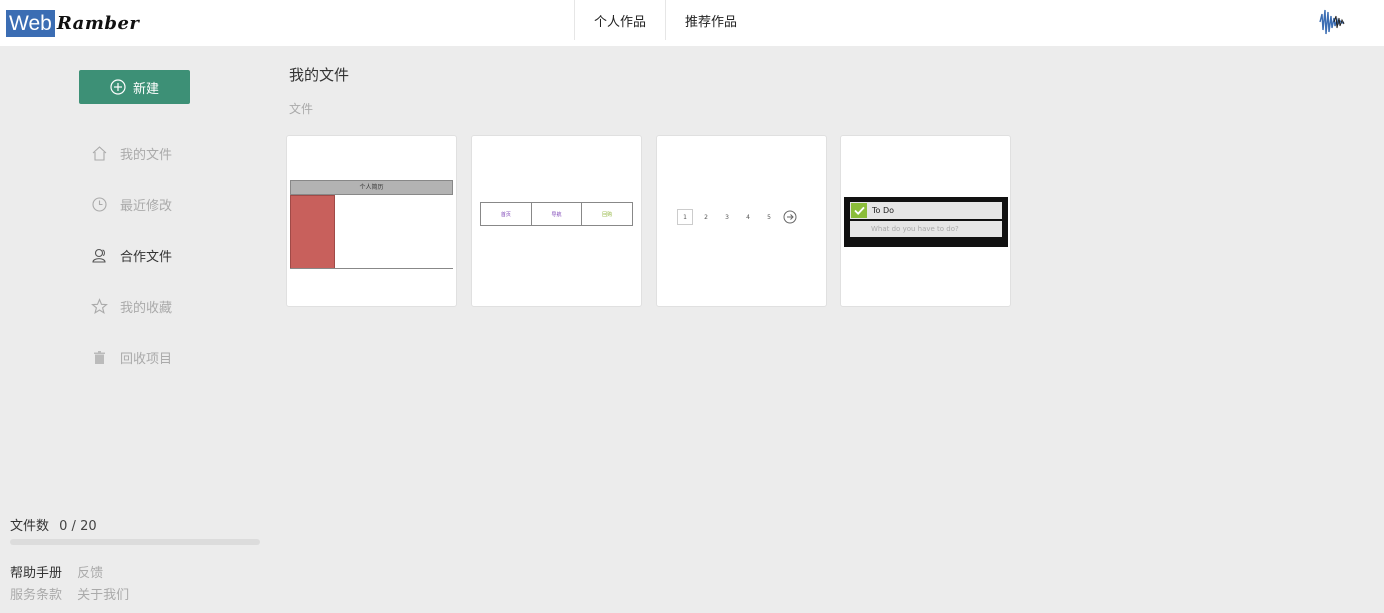 This screenshot has height=613, width=1384. I want to click on file-card-navigation: 首页 导航 回购, so click(556, 221).